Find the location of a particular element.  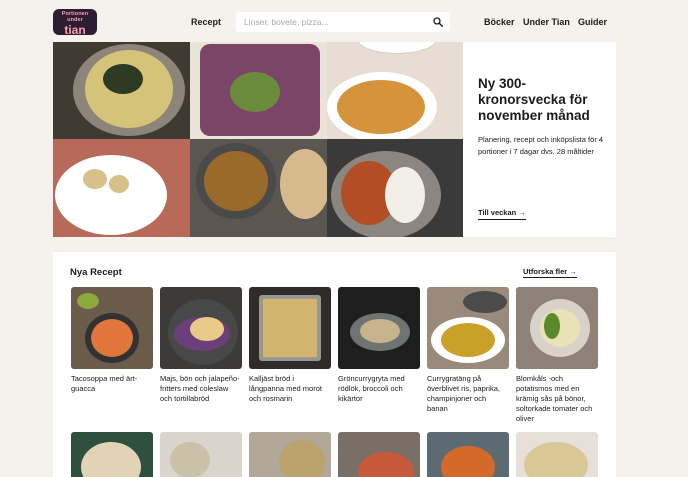

search-icon is located at coordinates (438, 22).